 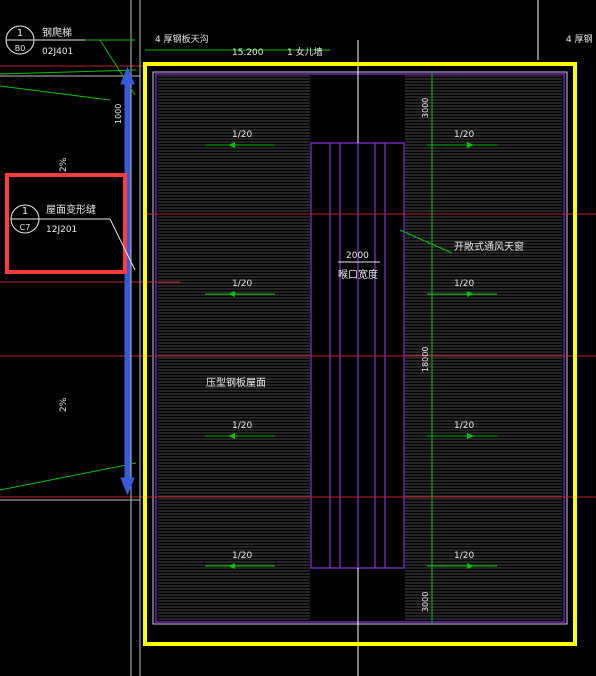 I want to click on downspout-label: 钢爬梯, so click(x=57, y=32).